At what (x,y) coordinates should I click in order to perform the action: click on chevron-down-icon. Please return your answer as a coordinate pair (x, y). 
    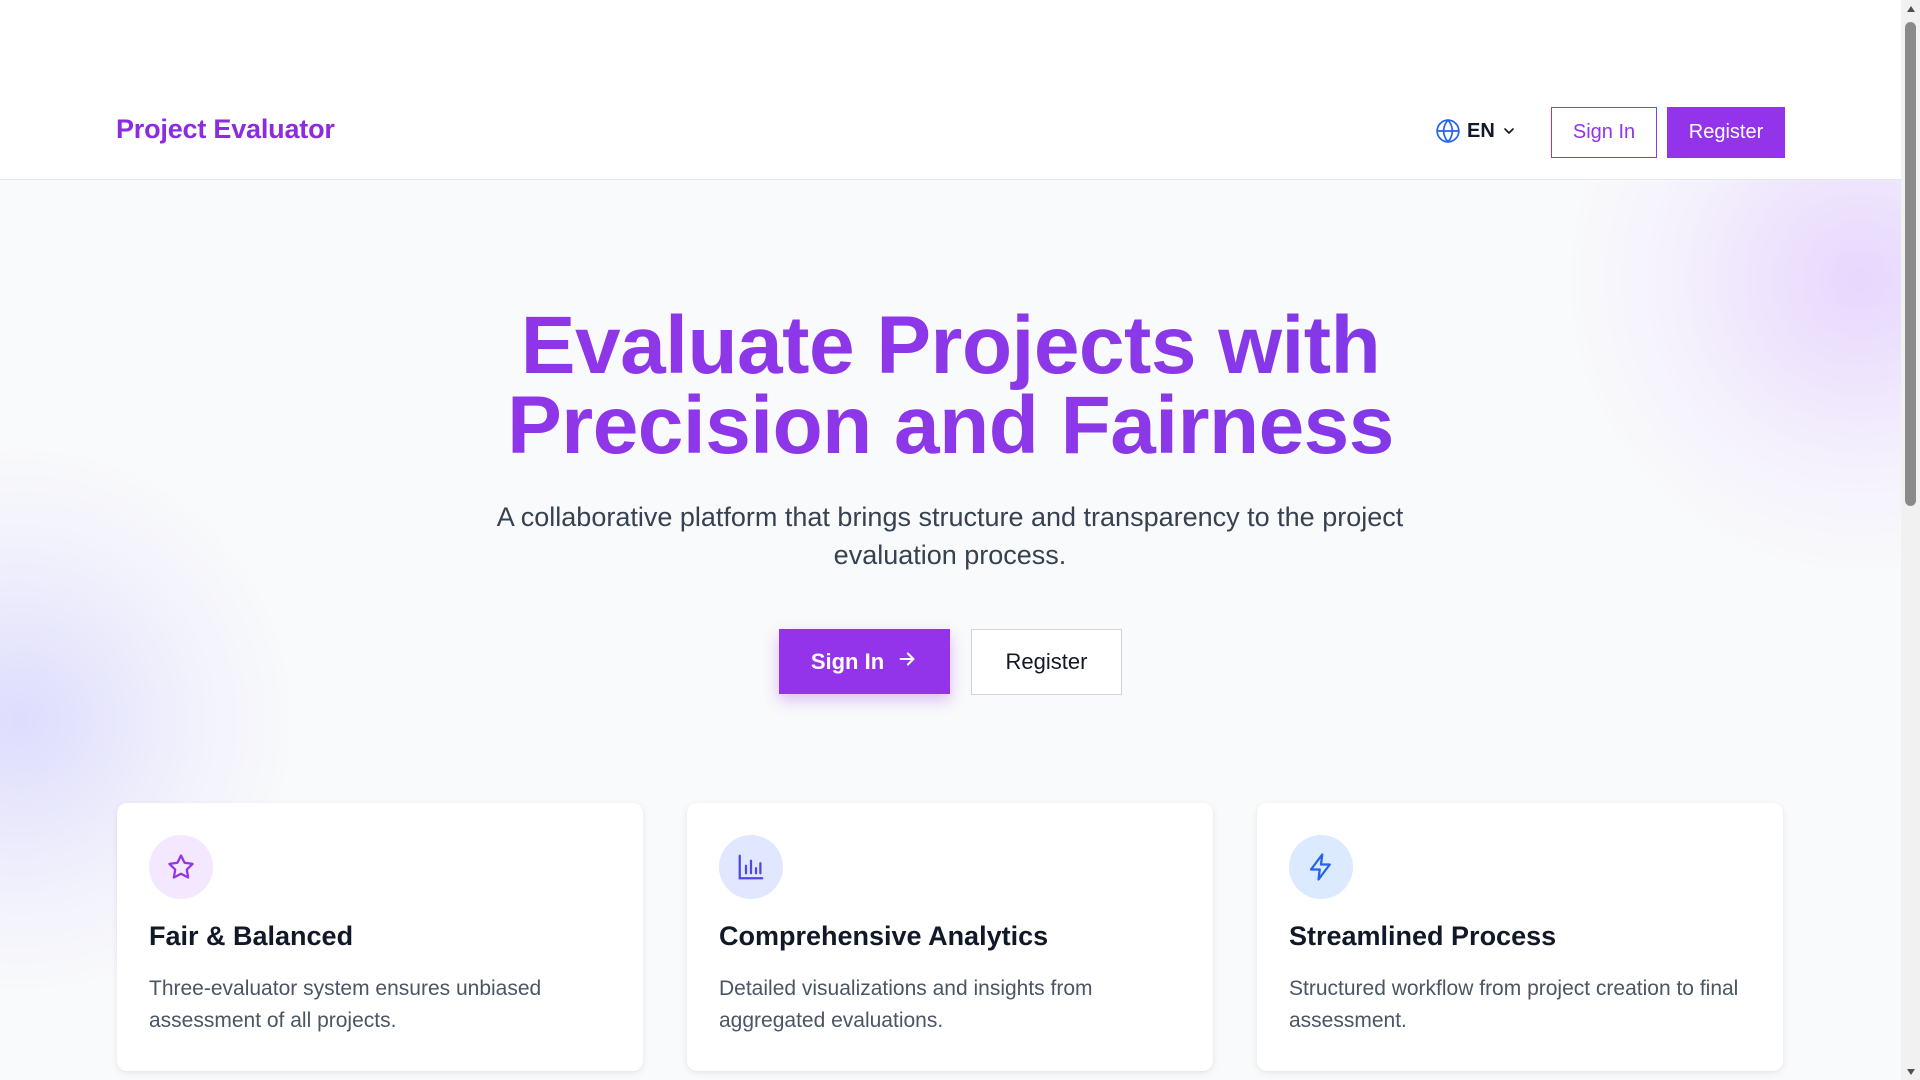
    Looking at the image, I should click on (1509, 131).